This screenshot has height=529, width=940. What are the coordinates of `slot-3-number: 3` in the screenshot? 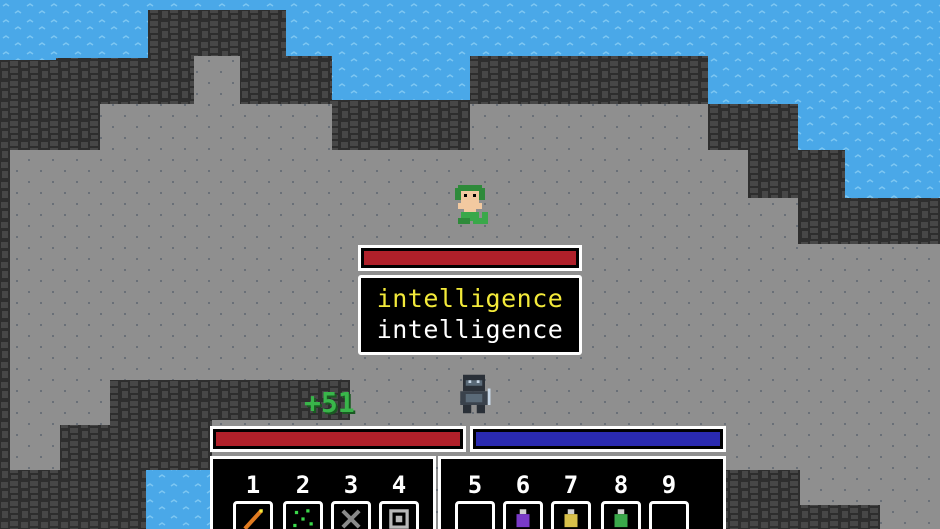 It's located at (351, 485).